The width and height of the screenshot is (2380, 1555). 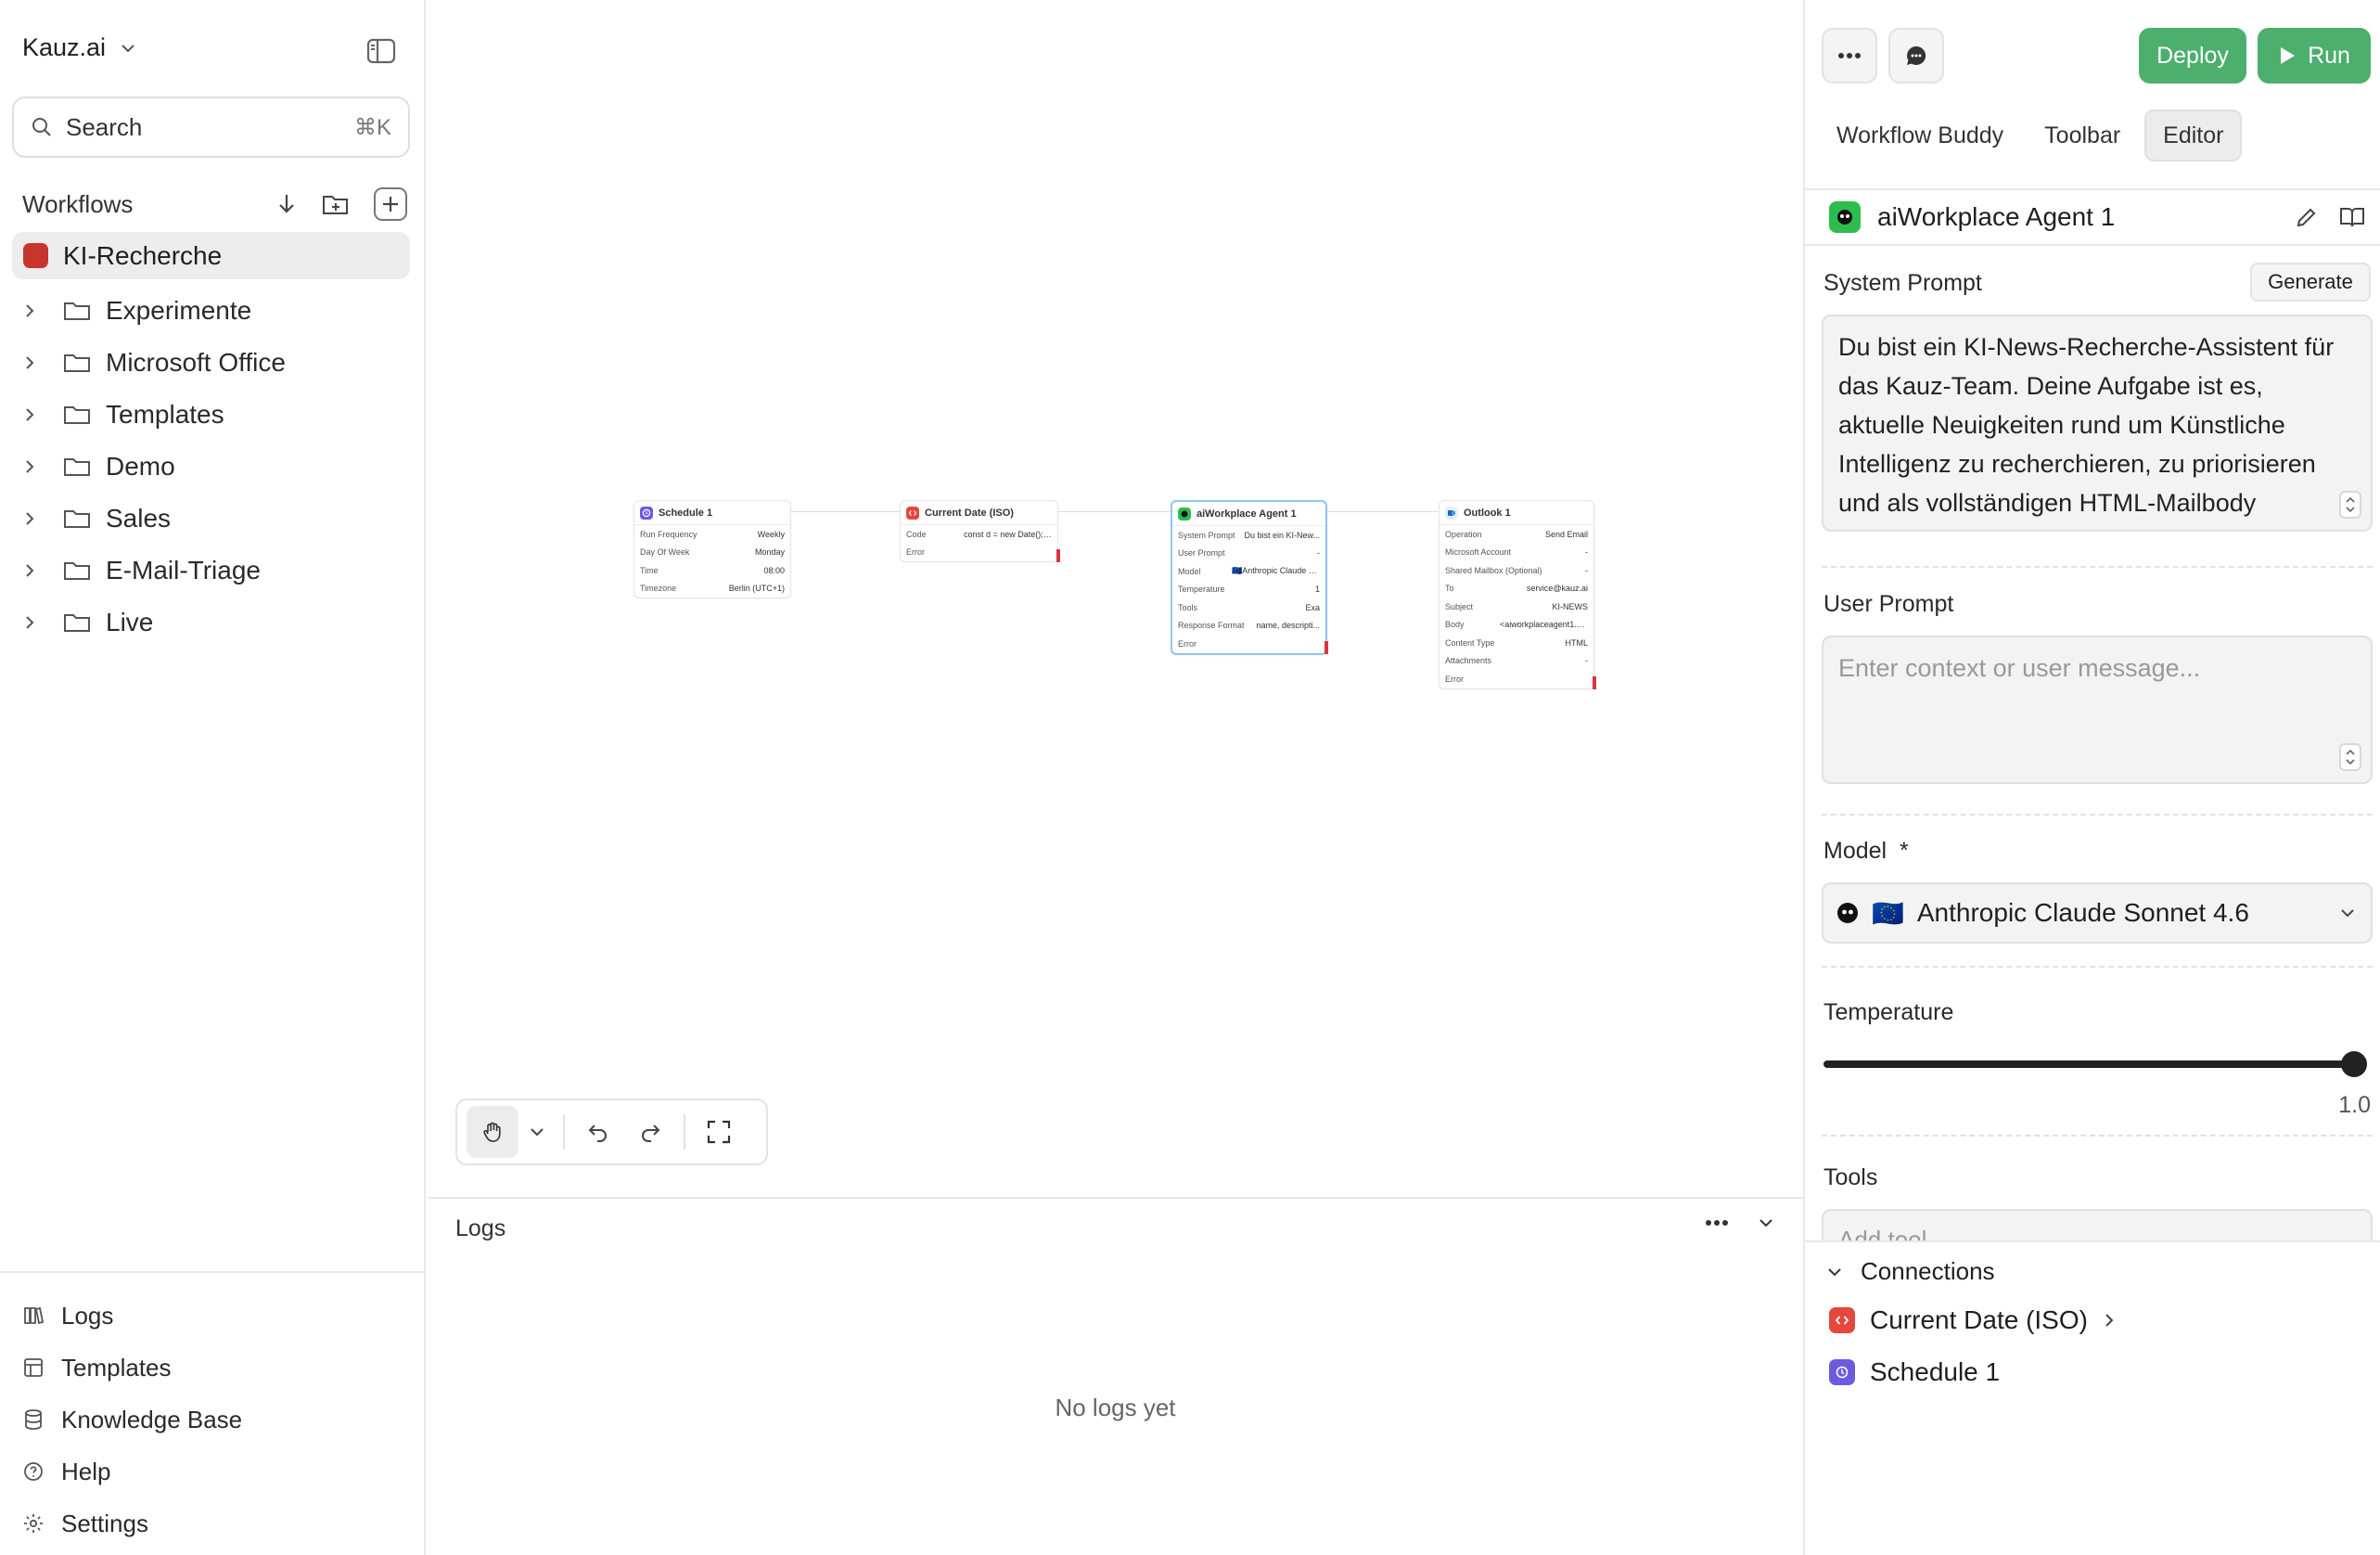 I want to click on model-label: Model *, so click(x=1866, y=851).